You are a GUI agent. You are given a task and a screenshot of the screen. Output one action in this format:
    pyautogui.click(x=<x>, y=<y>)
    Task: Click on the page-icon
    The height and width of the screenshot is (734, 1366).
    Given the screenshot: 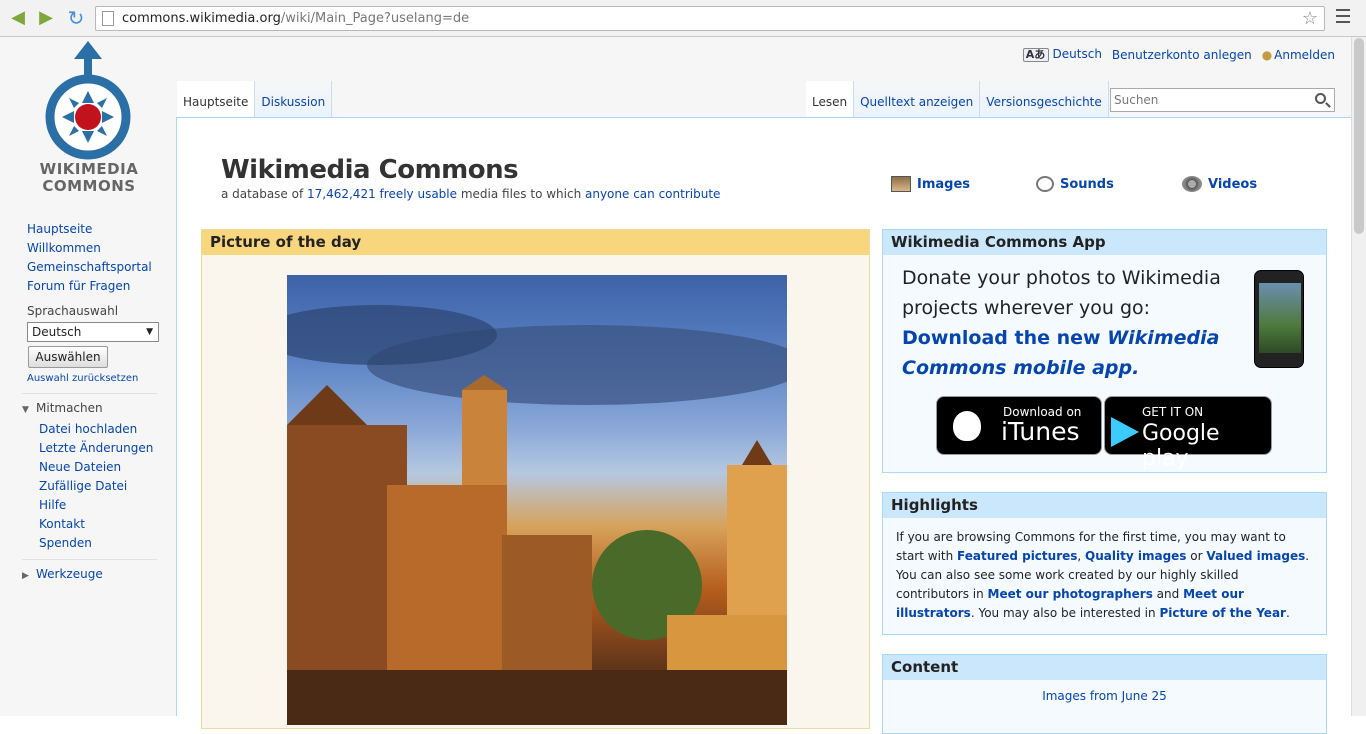 What is the action you would take?
    pyautogui.click(x=108, y=18)
    